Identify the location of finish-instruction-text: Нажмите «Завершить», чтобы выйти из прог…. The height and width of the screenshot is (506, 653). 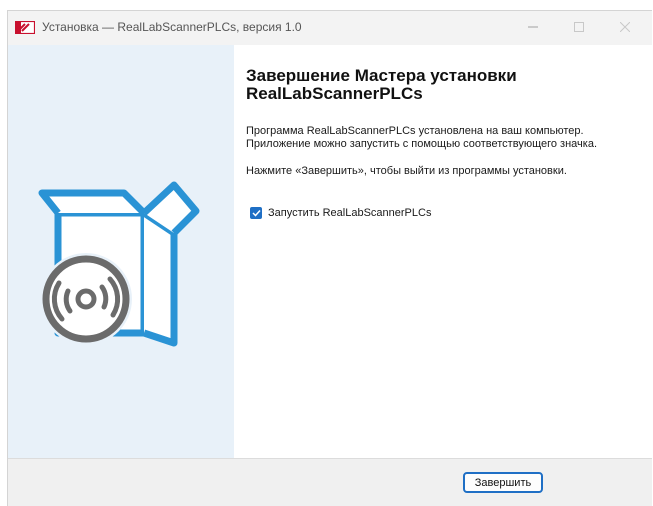
(406, 171).